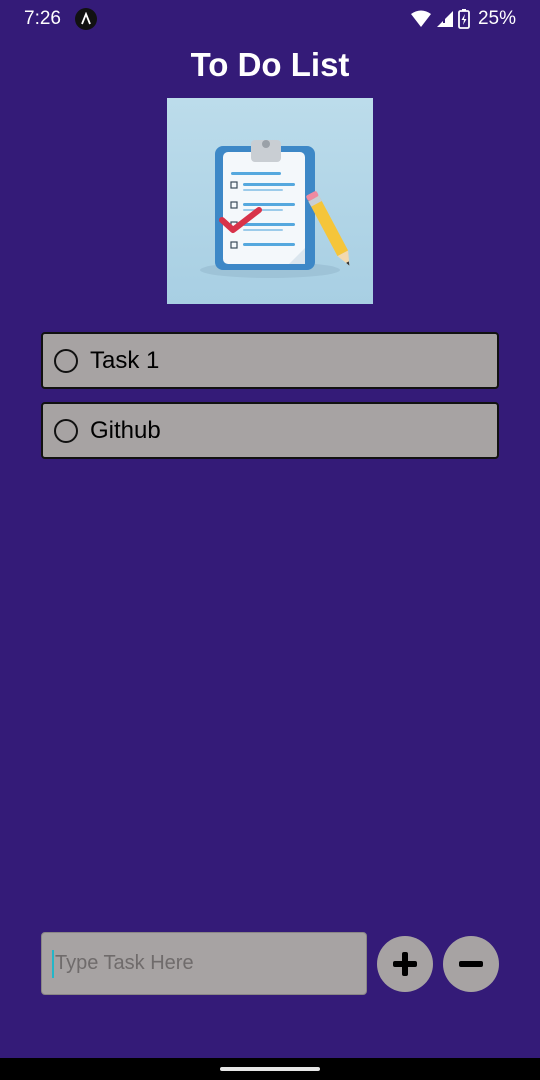 The image size is (540, 1080). Describe the element at coordinates (496, 18) in the screenshot. I see `battery-percentage: 25%` at that location.